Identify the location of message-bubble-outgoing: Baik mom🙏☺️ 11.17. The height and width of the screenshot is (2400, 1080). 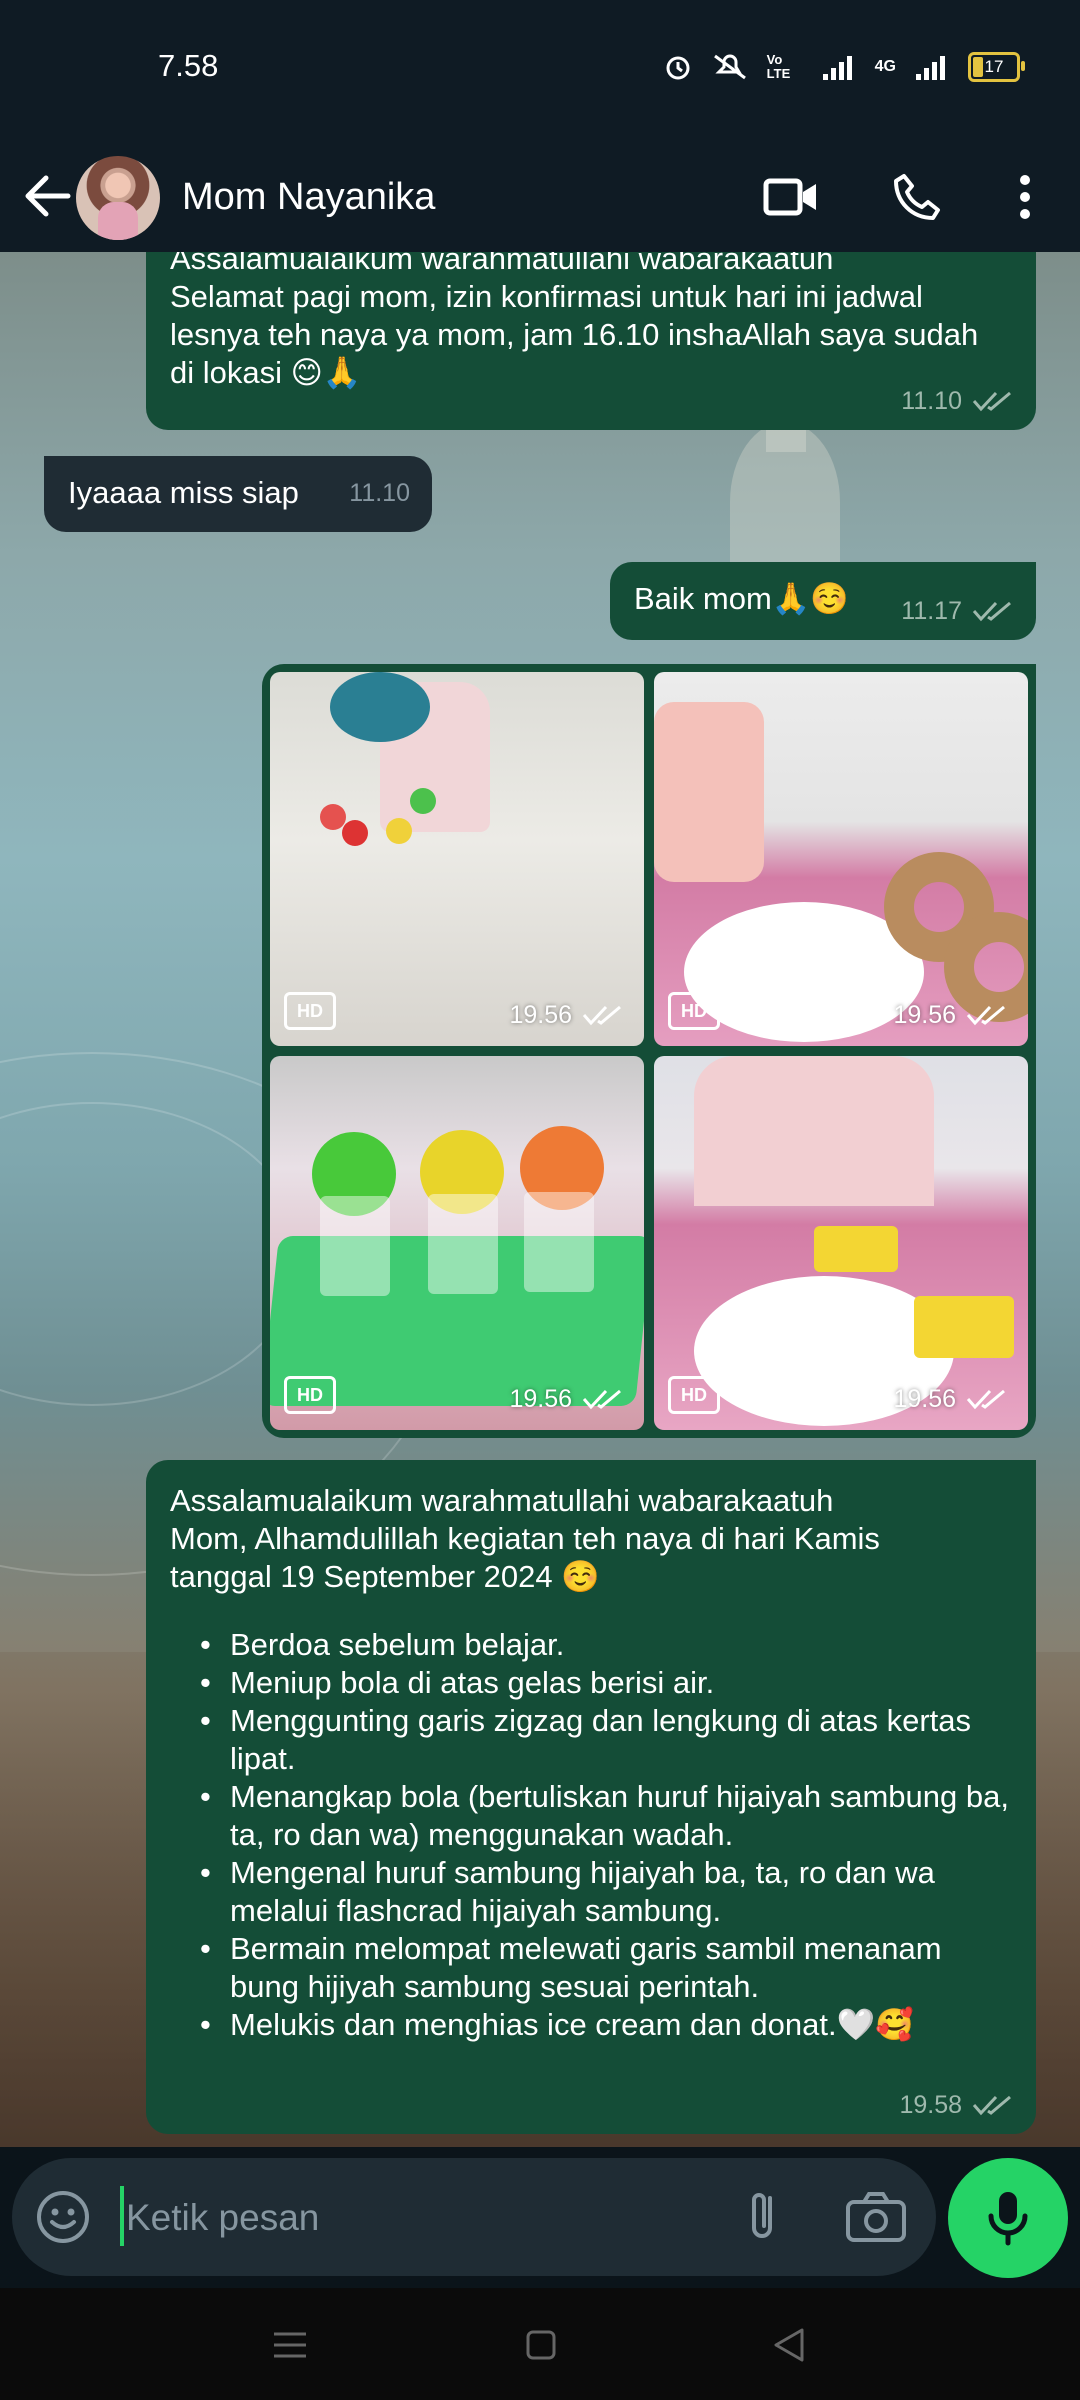
(823, 601).